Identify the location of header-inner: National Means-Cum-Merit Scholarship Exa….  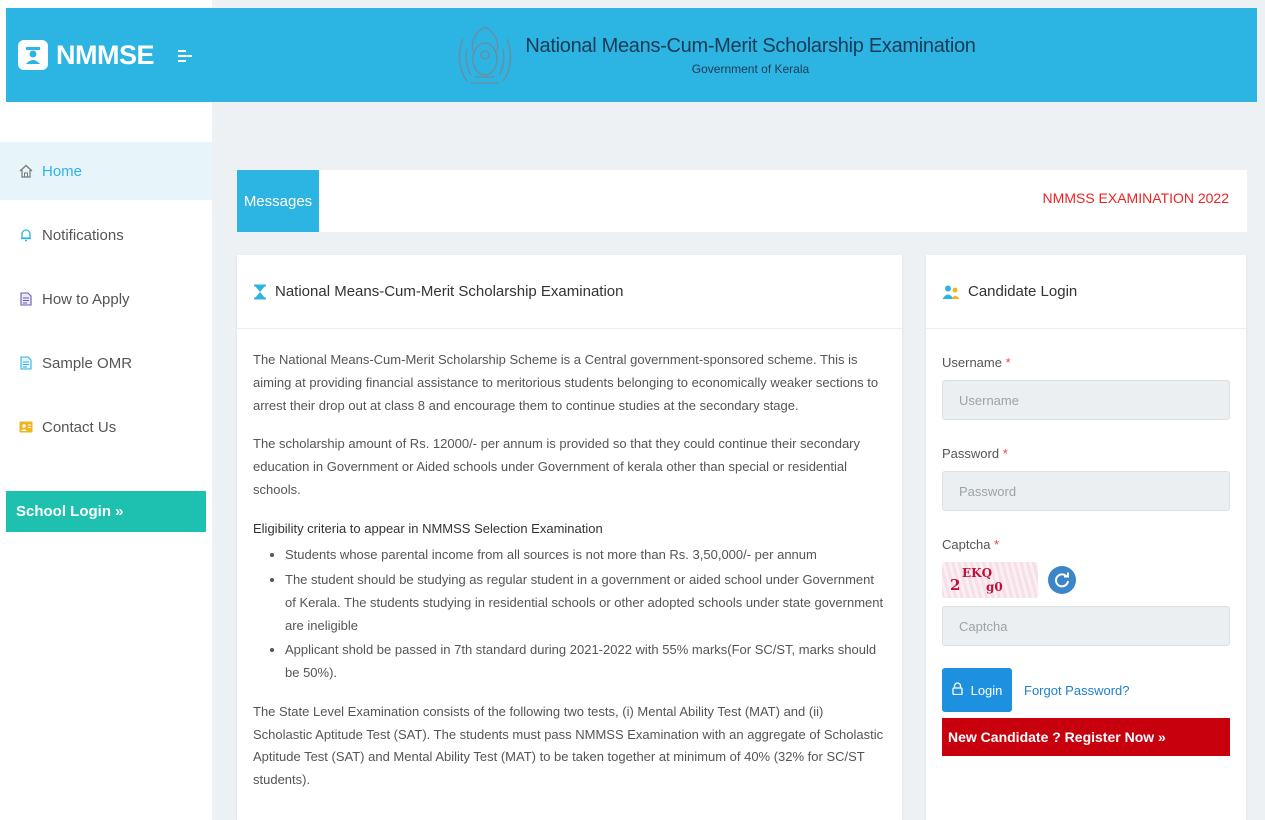
(714, 55).